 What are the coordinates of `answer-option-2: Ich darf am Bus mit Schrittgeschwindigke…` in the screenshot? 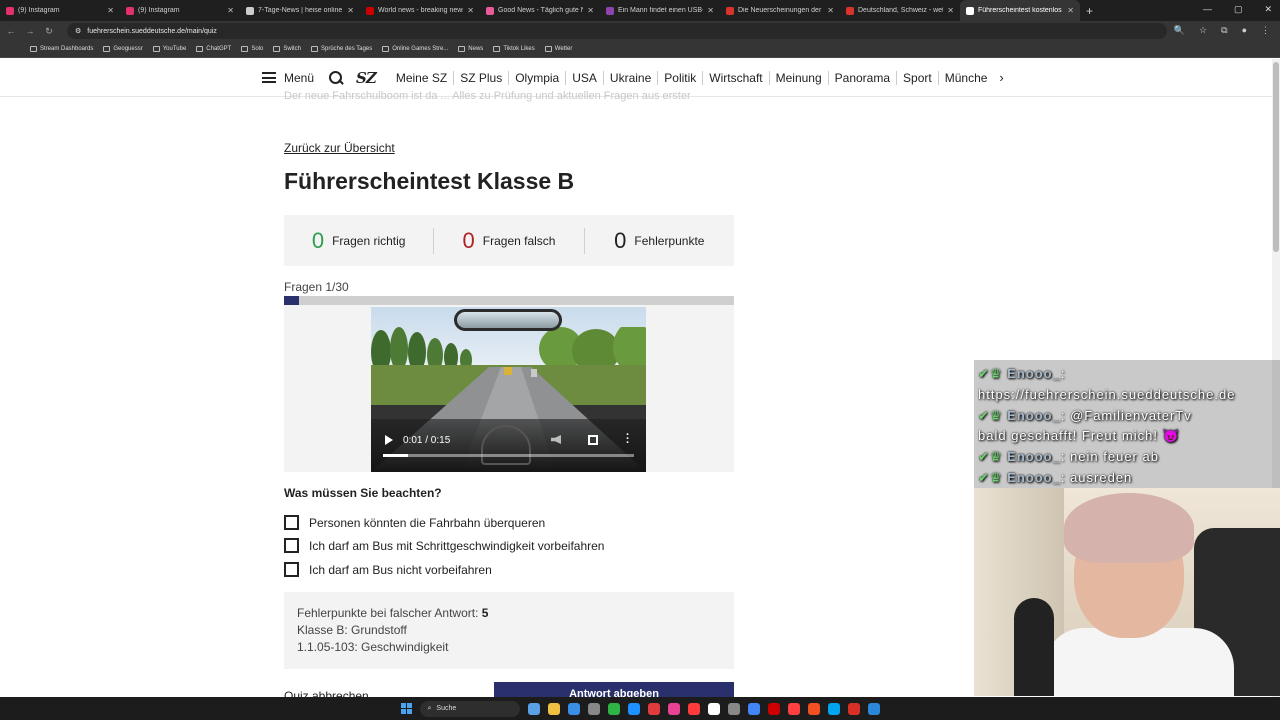 It's located at (444, 545).